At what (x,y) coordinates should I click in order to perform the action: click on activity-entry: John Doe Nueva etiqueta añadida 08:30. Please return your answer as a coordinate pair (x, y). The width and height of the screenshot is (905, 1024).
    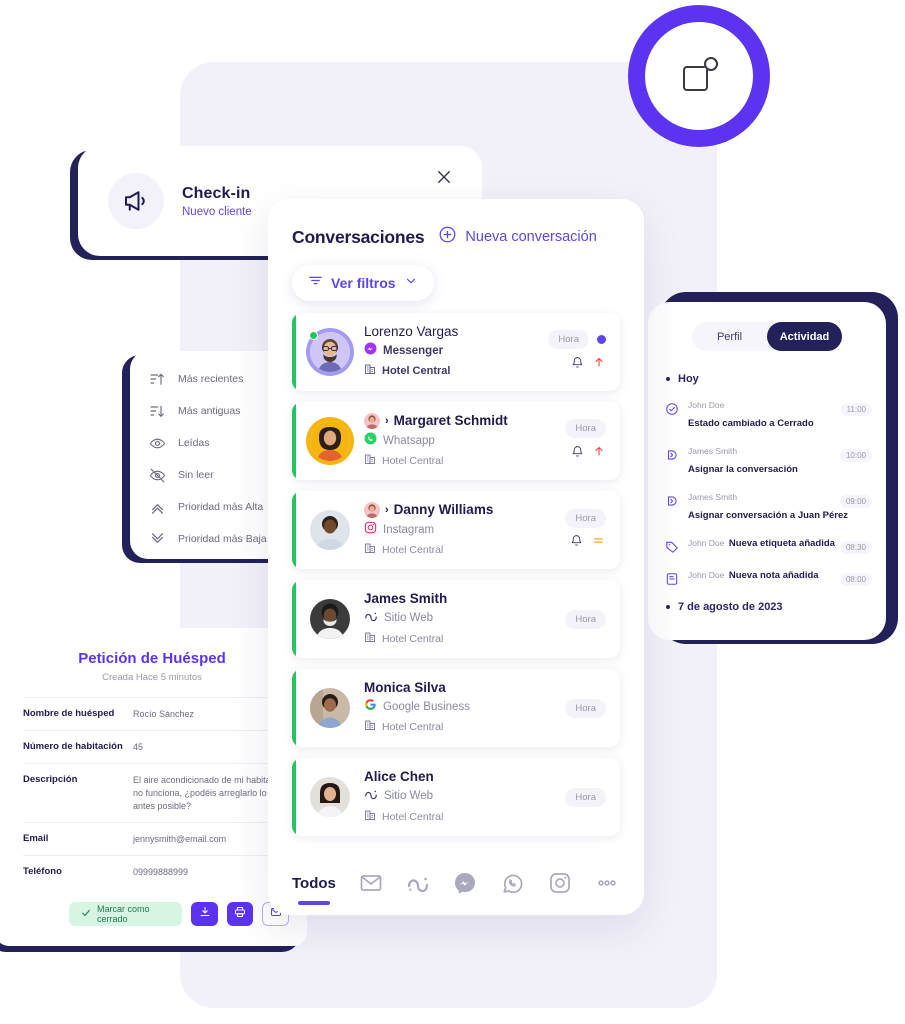
    Looking at the image, I should click on (767, 544).